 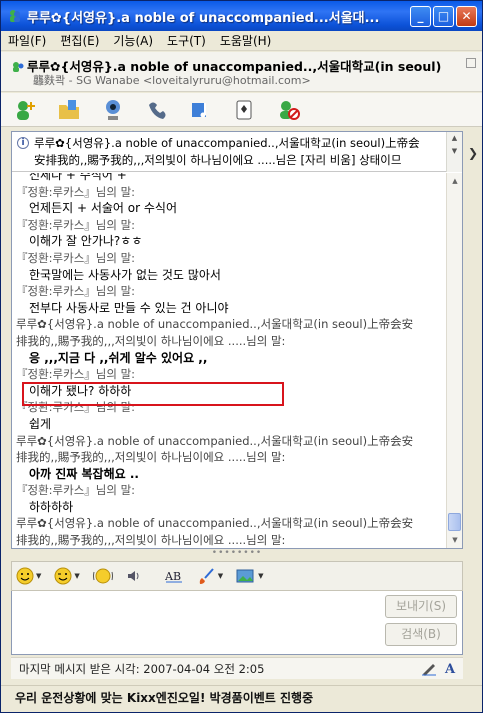 What do you see at coordinates (129, 307) in the screenshot?
I see `message-line: 전부다 사동사로 만들 수 있는 건 아니야` at bounding box center [129, 307].